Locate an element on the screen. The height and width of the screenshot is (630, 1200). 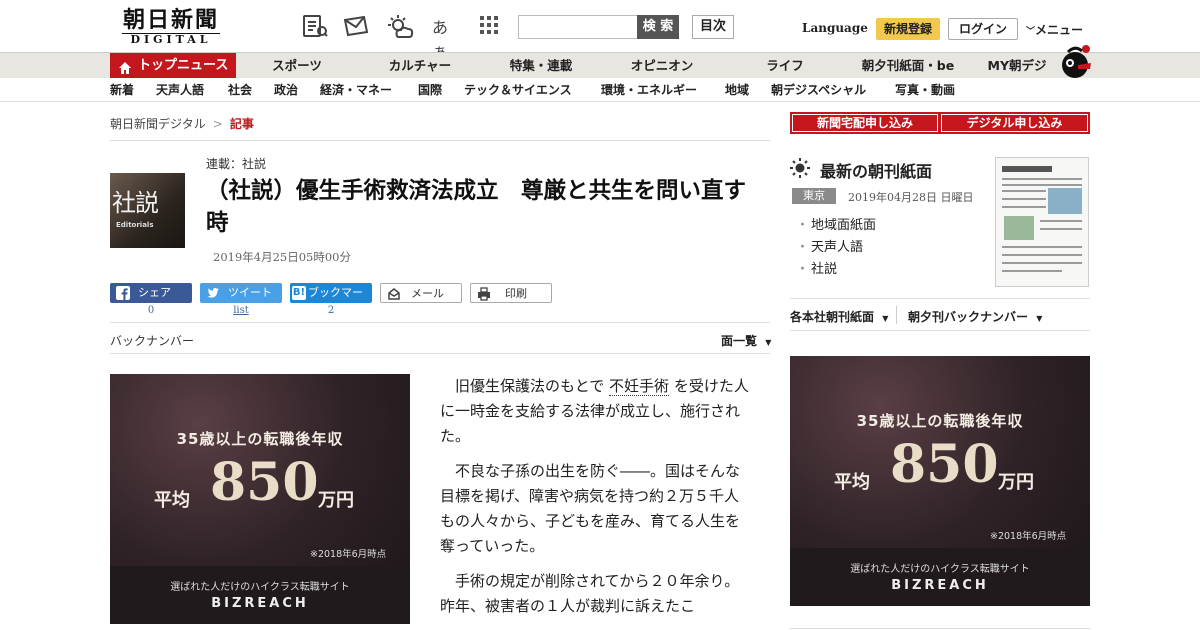
page-list-dropdown: 面一覧 ▼ is located at coordinates (746, 340).